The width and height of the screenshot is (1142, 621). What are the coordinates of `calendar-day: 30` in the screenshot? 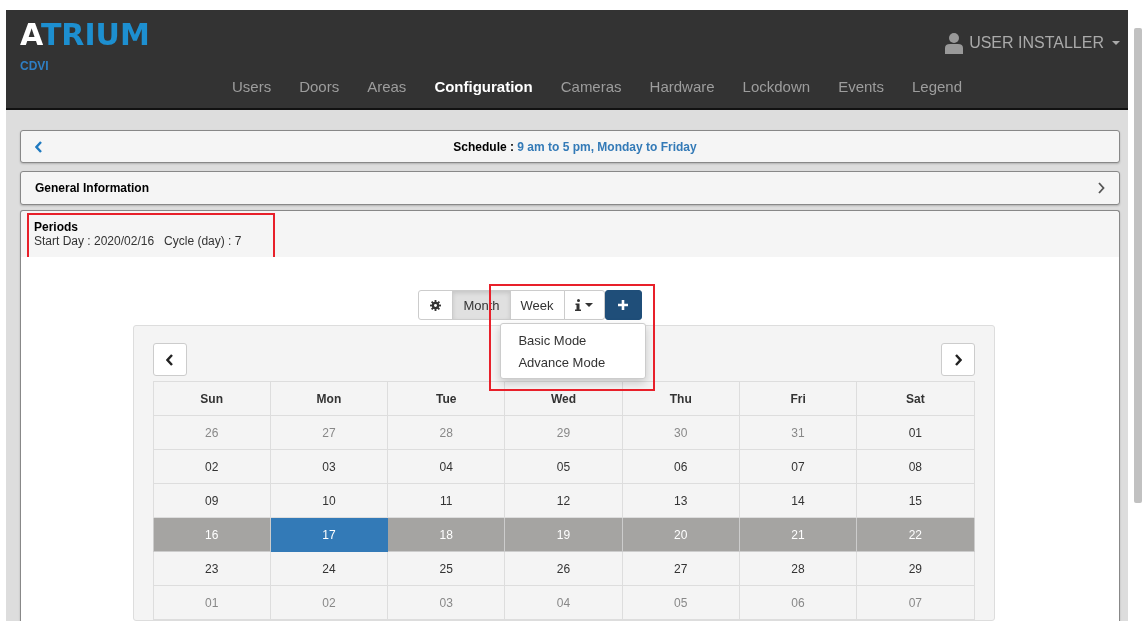 It's located at (681, 432).